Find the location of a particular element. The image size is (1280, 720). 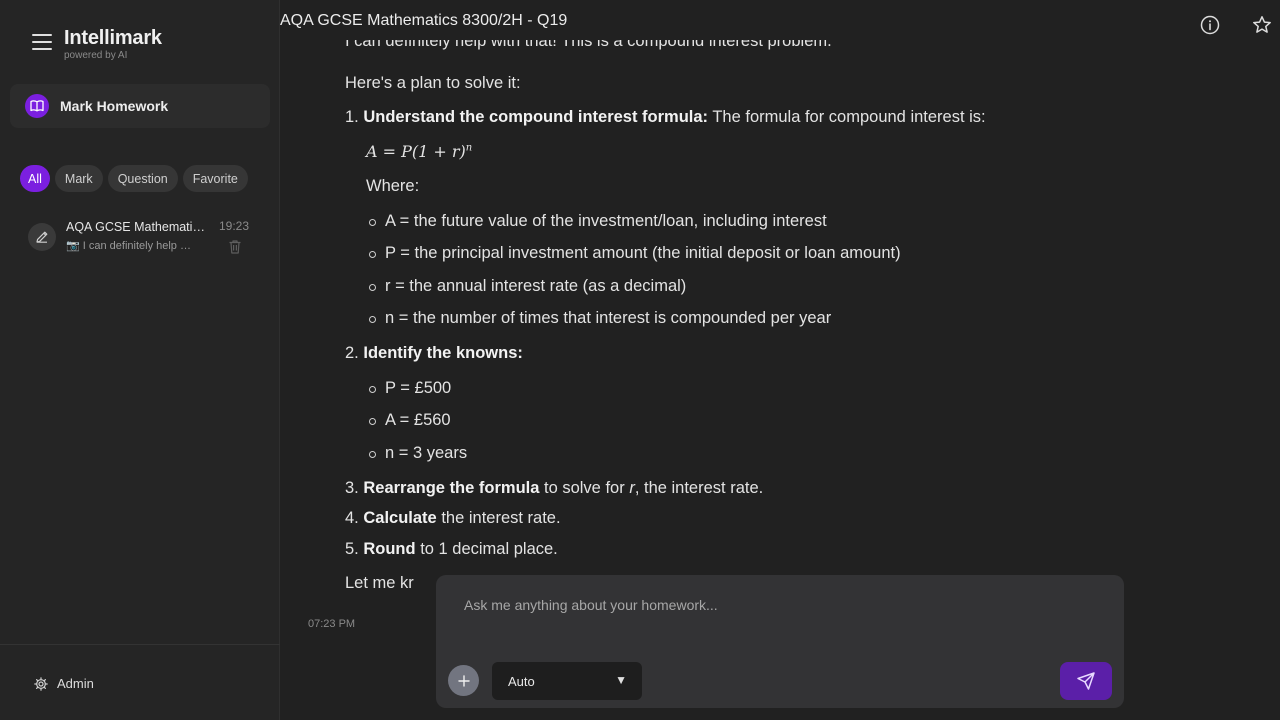

trash-icon is located at coordinates (235, 247).